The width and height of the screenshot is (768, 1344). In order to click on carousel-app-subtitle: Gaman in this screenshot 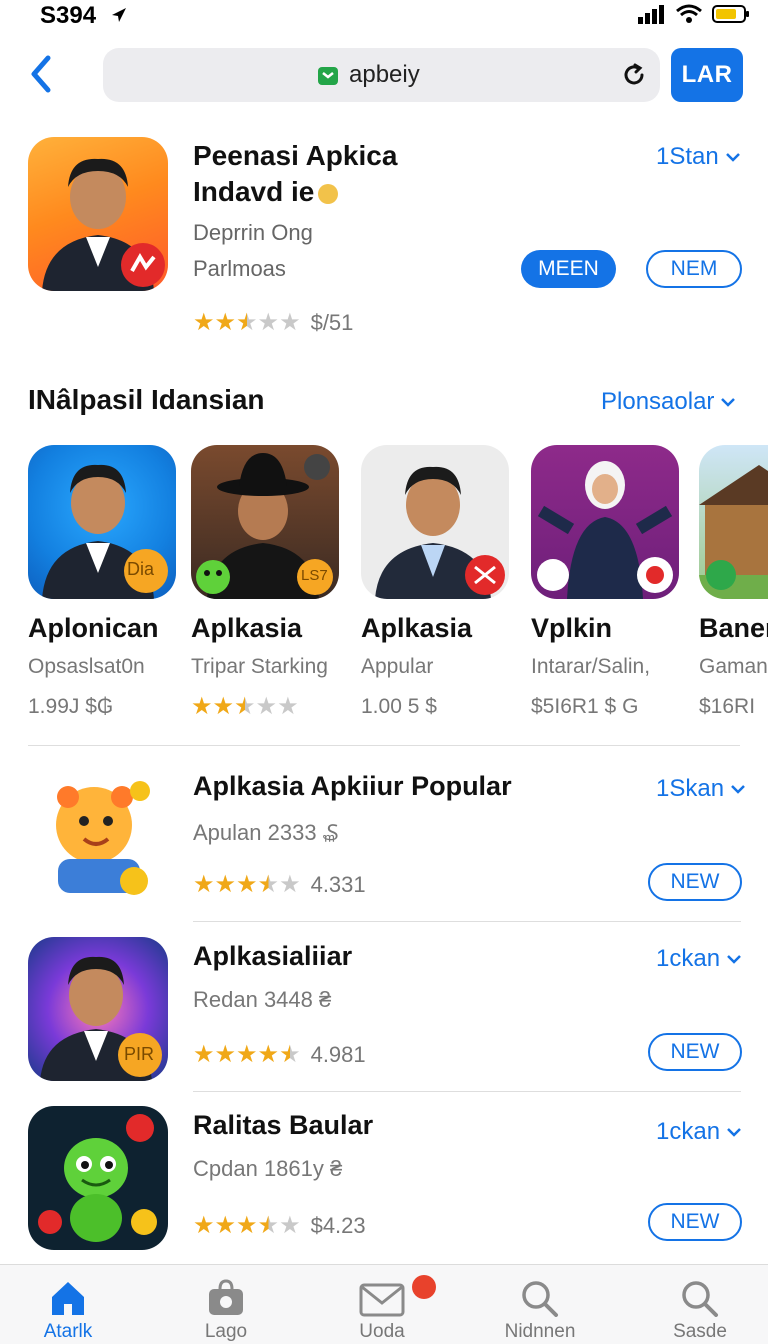, I will do `click(733, 666)`.